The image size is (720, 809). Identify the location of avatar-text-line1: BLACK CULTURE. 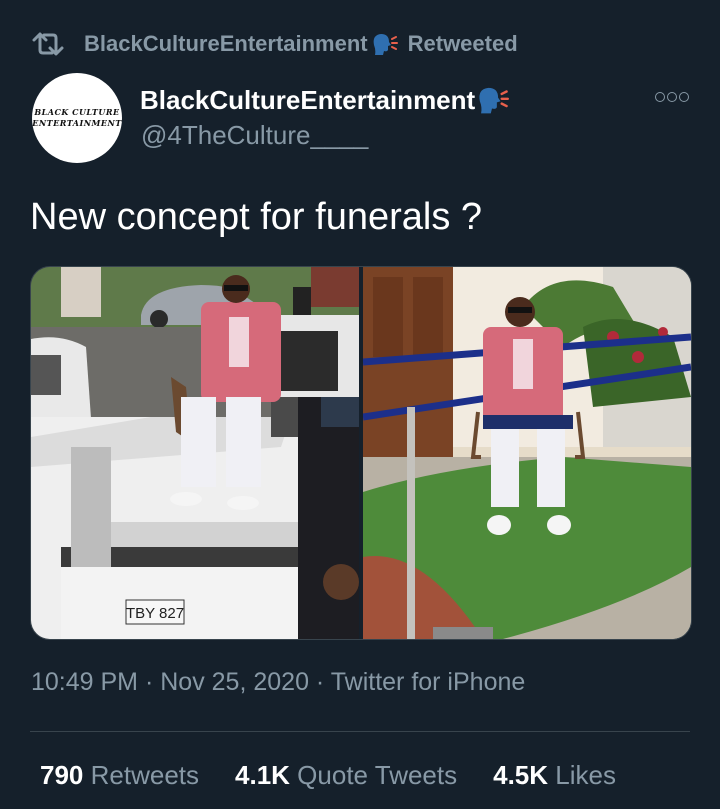
(77, 112).